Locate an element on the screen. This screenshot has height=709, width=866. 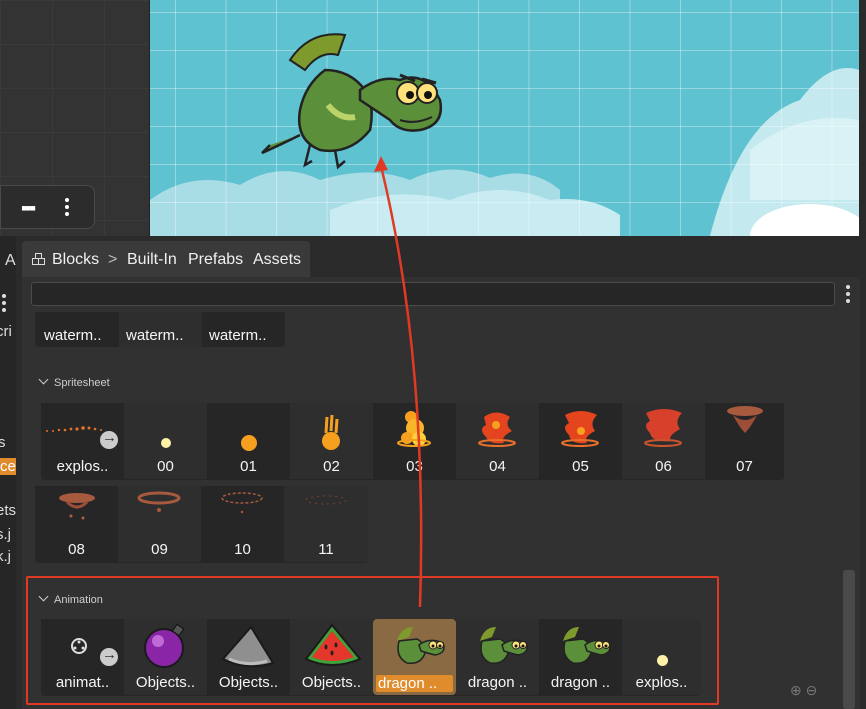
spritesheet-tile: 06 is located at coordinates (663, 441).